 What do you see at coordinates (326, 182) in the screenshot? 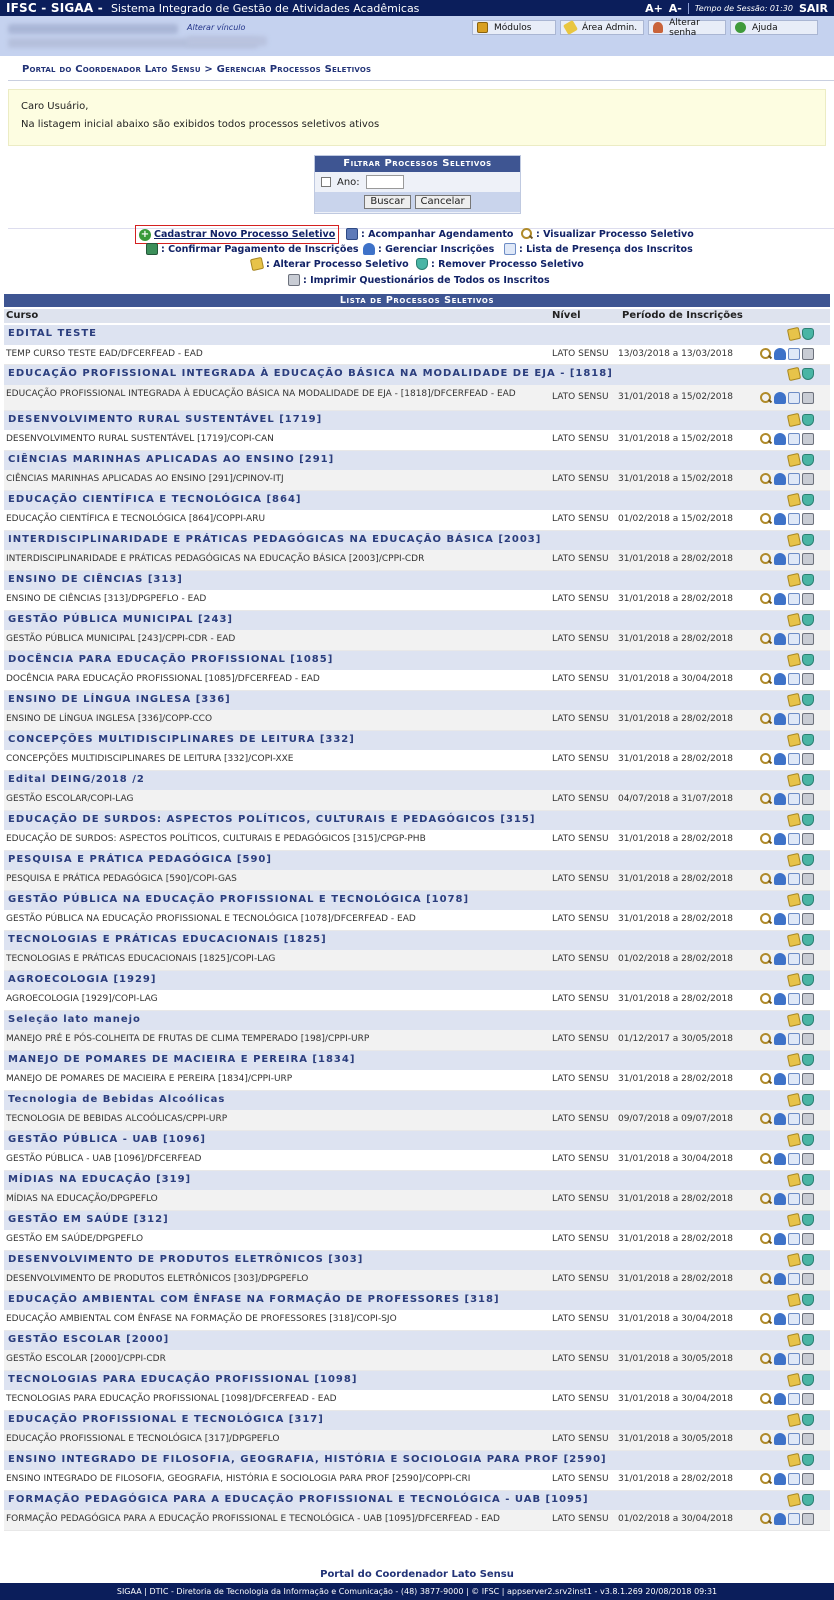
I see `year-checkbox` at bounding box center [326, 182].